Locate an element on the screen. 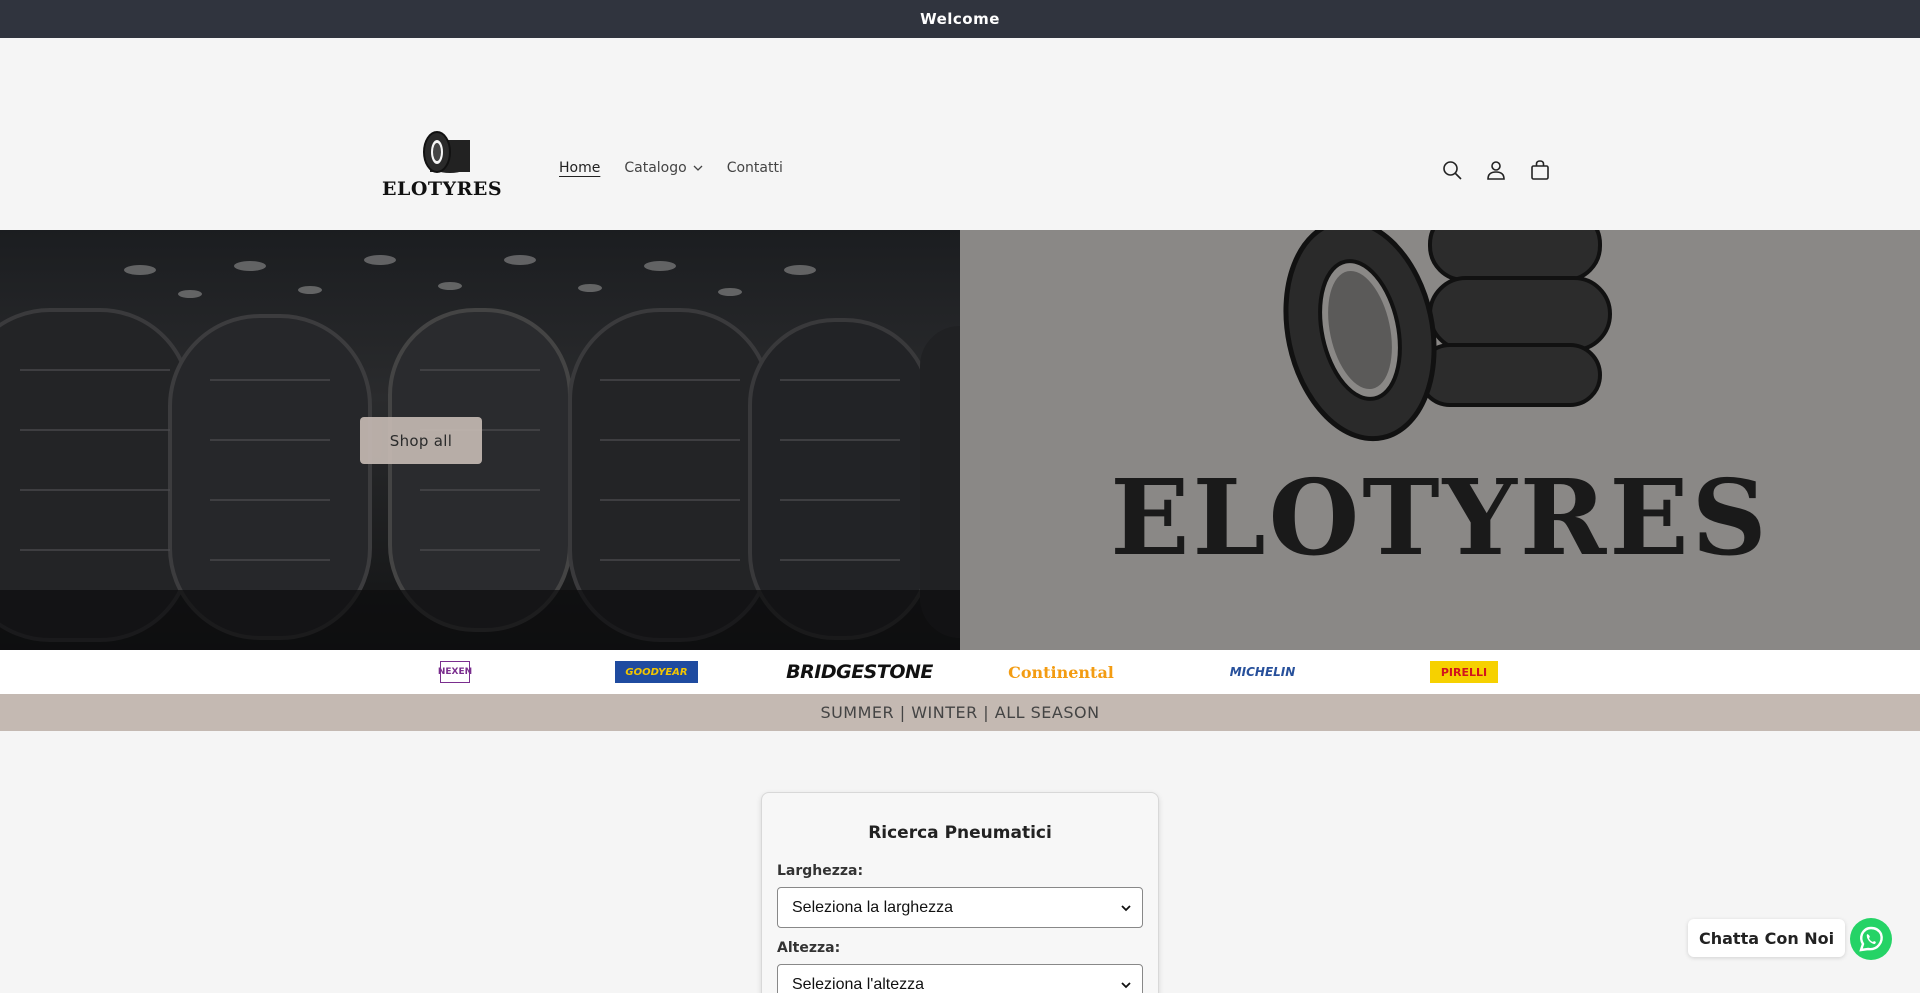 The height and width of the screenshot is (993, 1920). nav-catalogo-label: Catalogo is located at coordinates (655, 168).